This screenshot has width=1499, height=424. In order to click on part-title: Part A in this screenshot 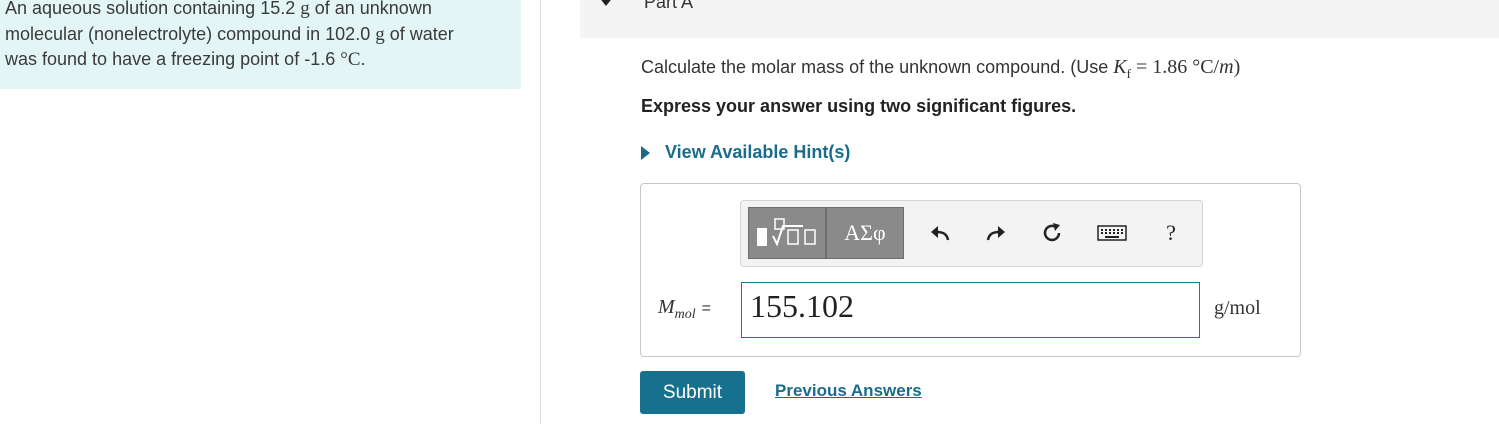, I will do `click(669, 6)`.